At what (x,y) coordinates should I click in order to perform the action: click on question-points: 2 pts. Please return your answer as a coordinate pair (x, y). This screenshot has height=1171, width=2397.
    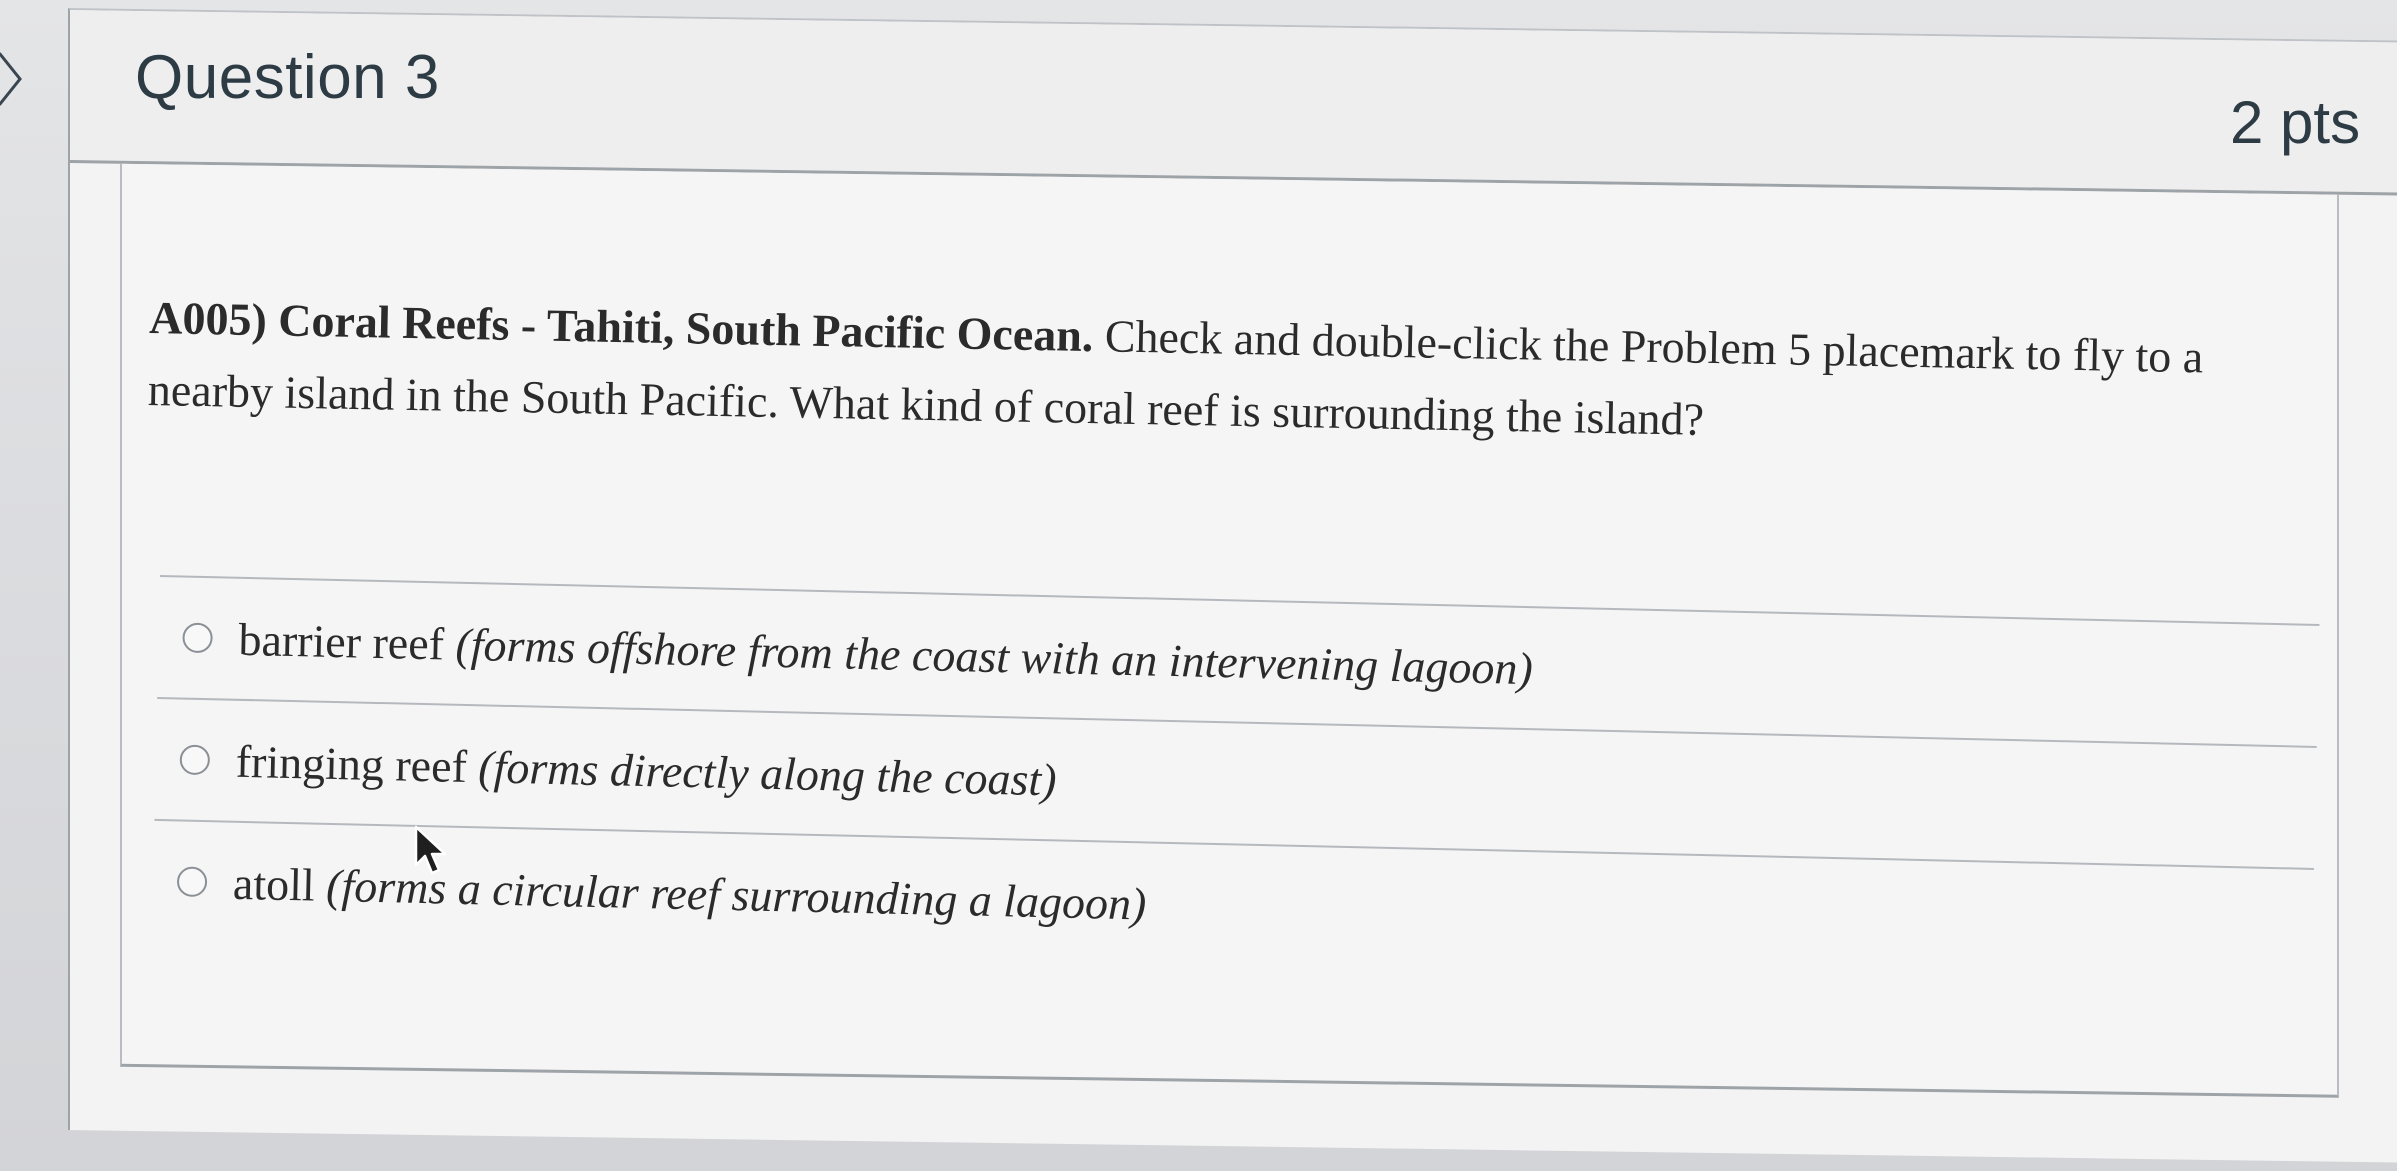
    Looking at the image, I should click on (2295, 122).